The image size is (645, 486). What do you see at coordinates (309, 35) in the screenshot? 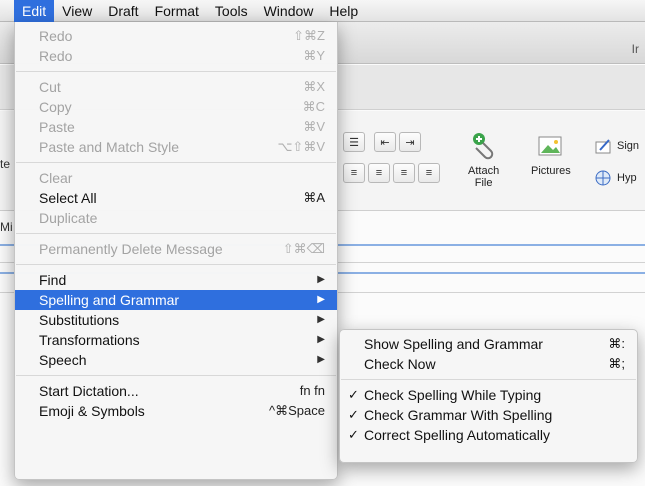
I see `menu-item-shortcut: ⇧⌘Z` at bounding box center [309, 35].